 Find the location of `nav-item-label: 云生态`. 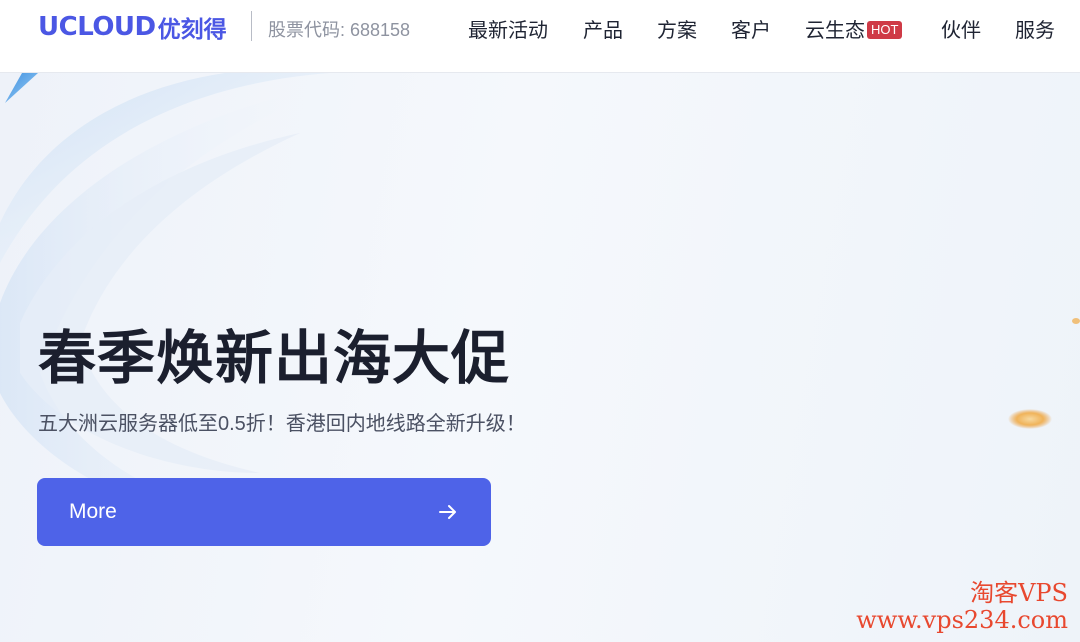

nav-item-label: 云生态 is located at coordinates (835, 31).